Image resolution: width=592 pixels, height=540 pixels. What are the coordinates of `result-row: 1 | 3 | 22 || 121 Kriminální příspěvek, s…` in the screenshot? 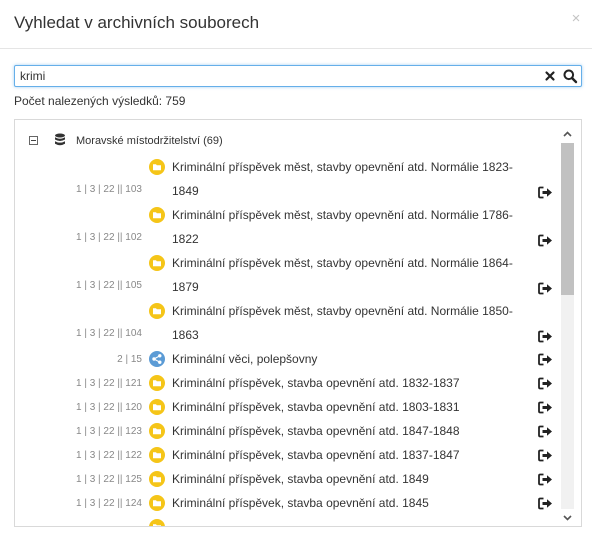 It's located at (289, 383).